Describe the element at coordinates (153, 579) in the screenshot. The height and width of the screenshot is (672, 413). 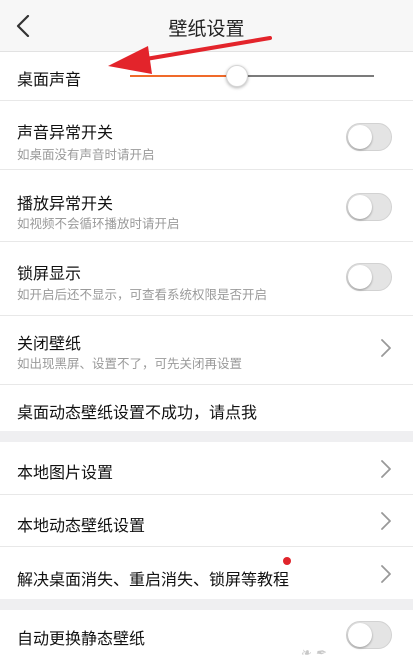
I see `tutorial-title: 解决桌面消失、重启消失、锁屏等教程` at that location.